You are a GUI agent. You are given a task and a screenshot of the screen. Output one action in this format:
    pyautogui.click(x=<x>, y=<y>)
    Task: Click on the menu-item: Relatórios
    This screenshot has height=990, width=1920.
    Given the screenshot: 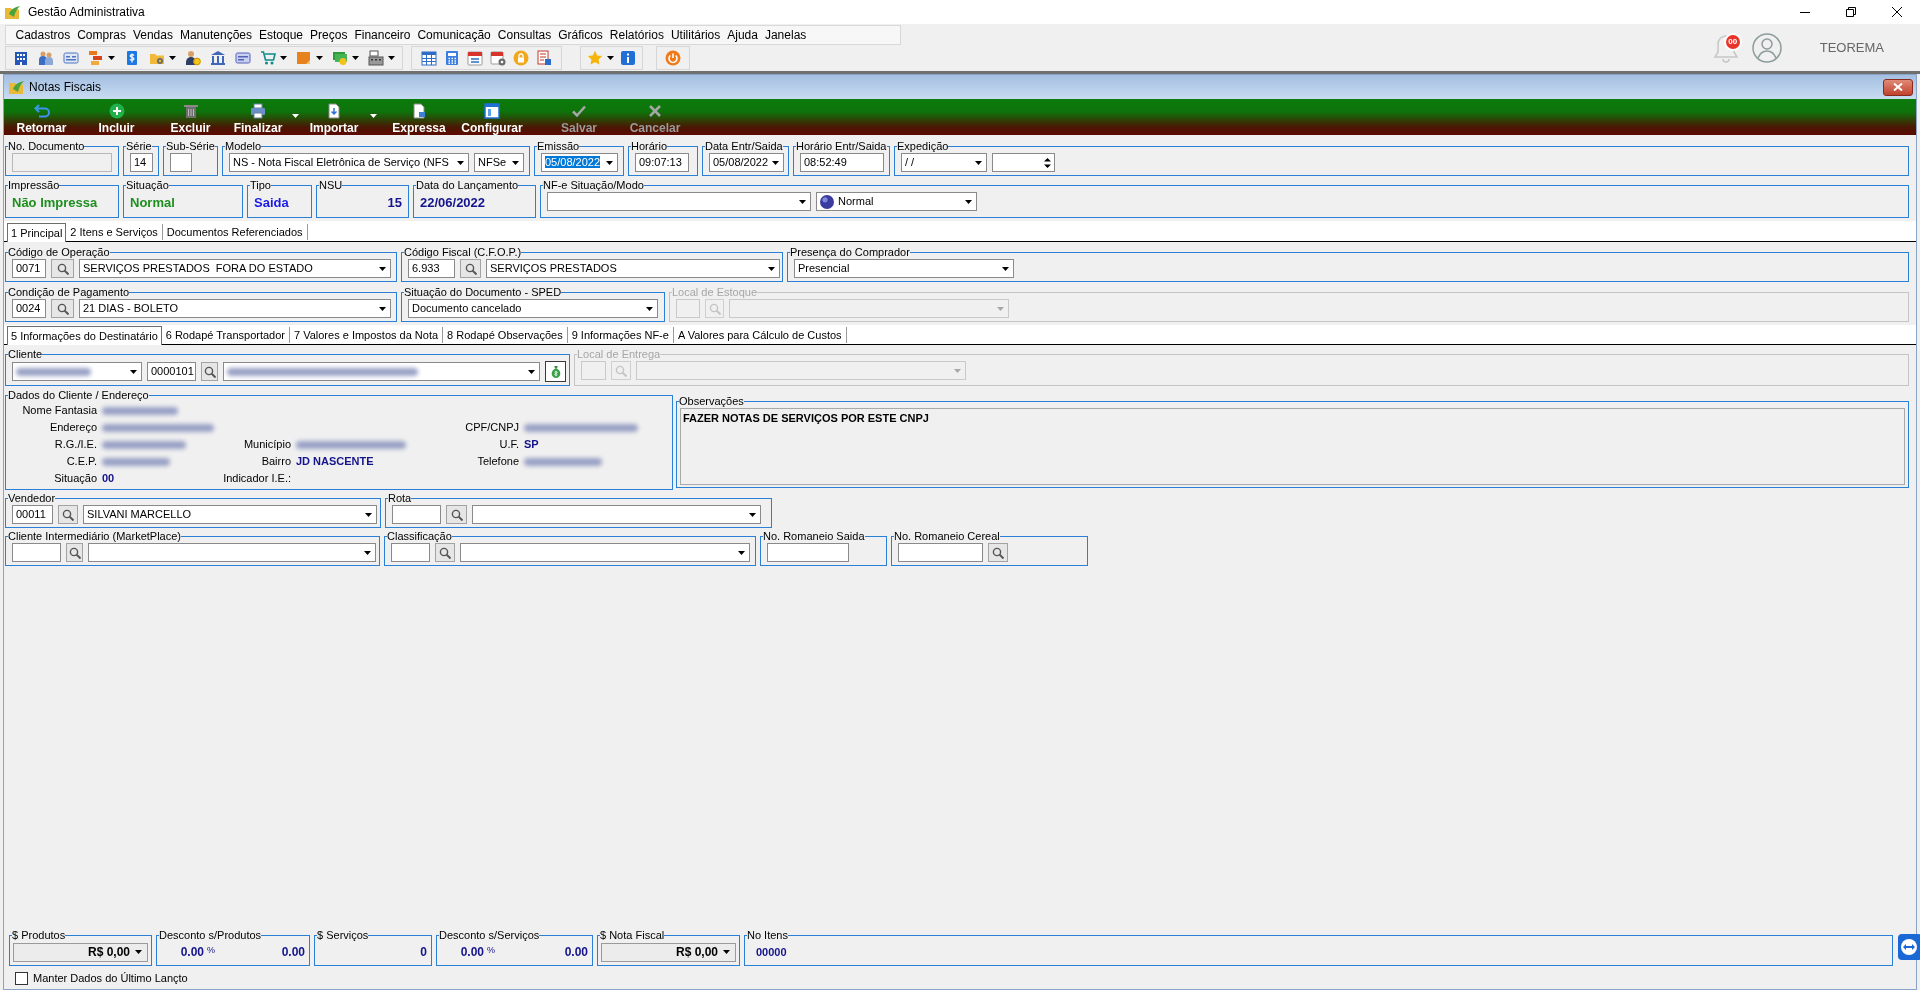 What is the action you would take?
    pyautogui.click(x=637, y=35)
    